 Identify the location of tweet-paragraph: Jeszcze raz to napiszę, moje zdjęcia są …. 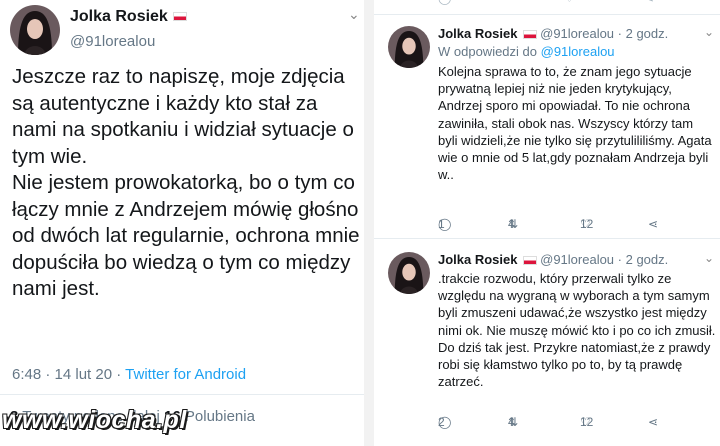
(183, 116).